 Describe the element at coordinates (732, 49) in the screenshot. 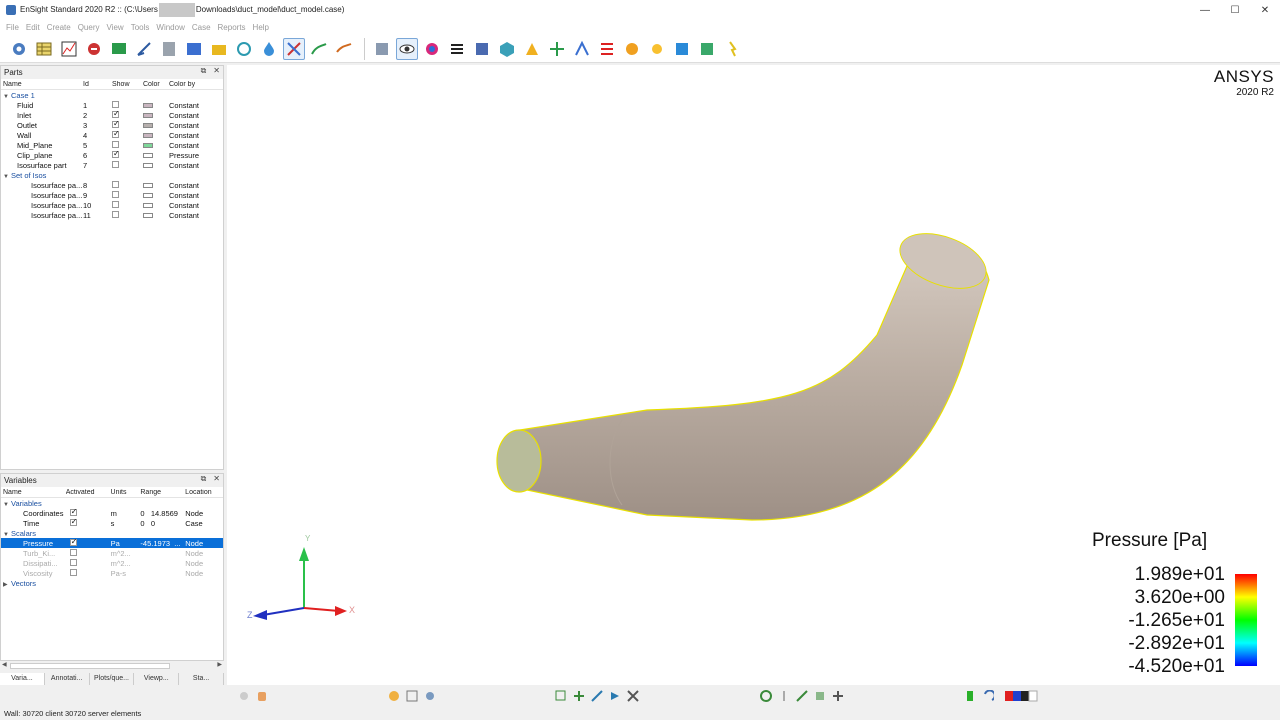

I see `pointer-icon` at that location.